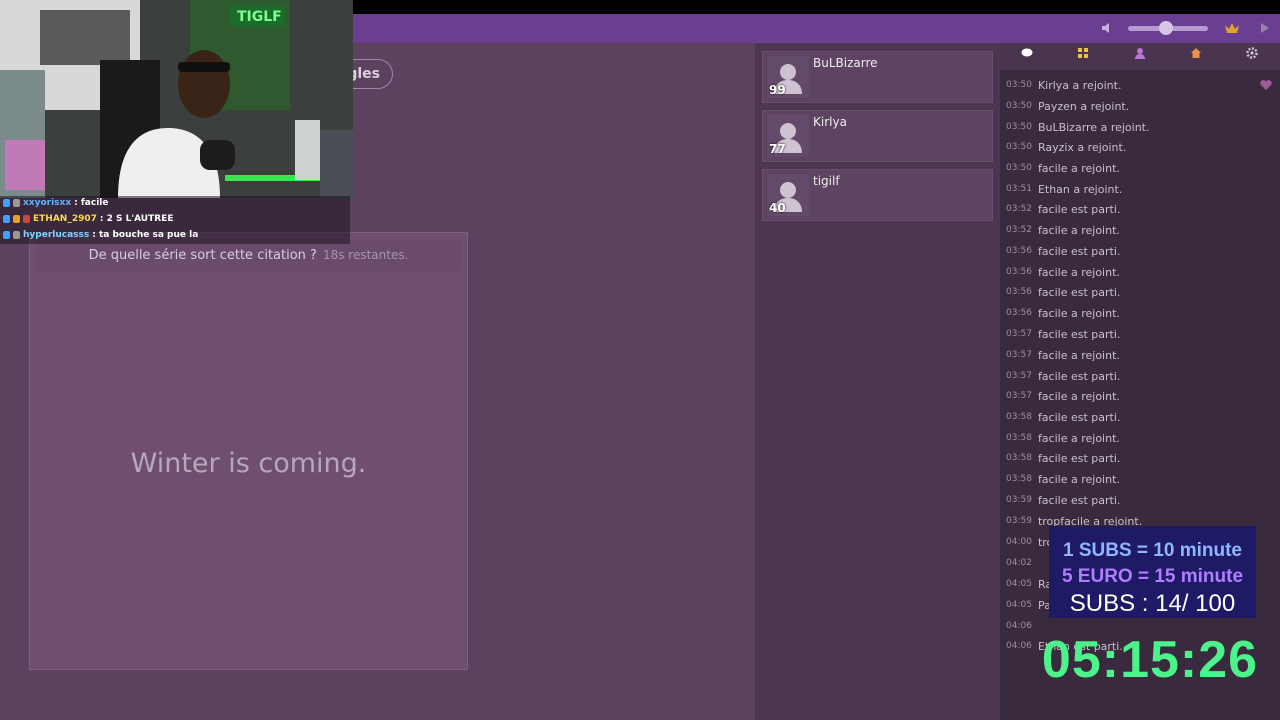 This screenshot has height=720, width=1280. Describe the element at coordinates (365, 255) in the screenshot. I see `question-timer: 18s restantes.` at that location.